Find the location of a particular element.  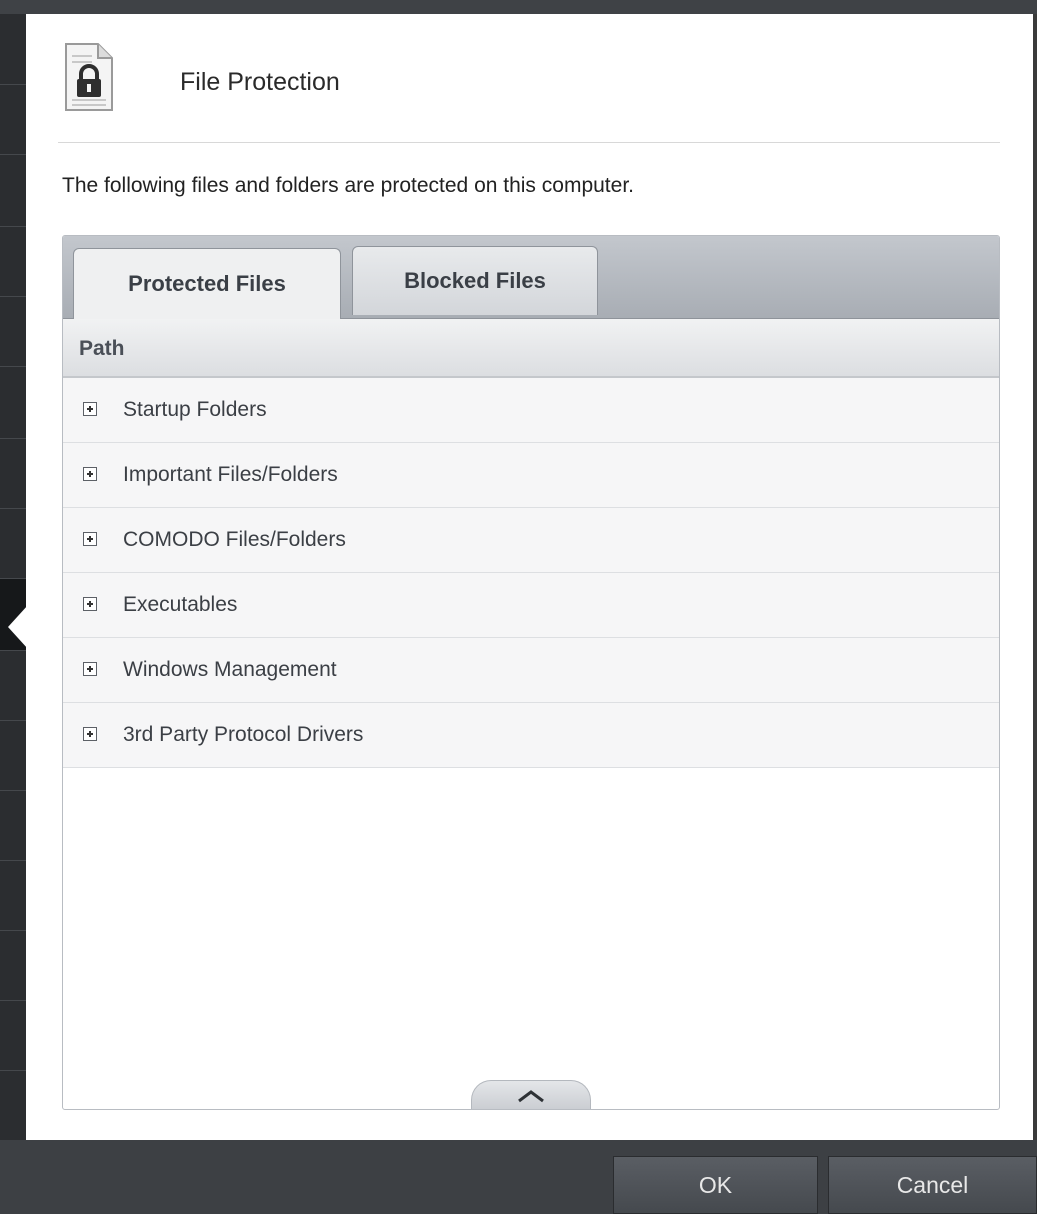

window-top-edge is located at coordinates (518, 7).